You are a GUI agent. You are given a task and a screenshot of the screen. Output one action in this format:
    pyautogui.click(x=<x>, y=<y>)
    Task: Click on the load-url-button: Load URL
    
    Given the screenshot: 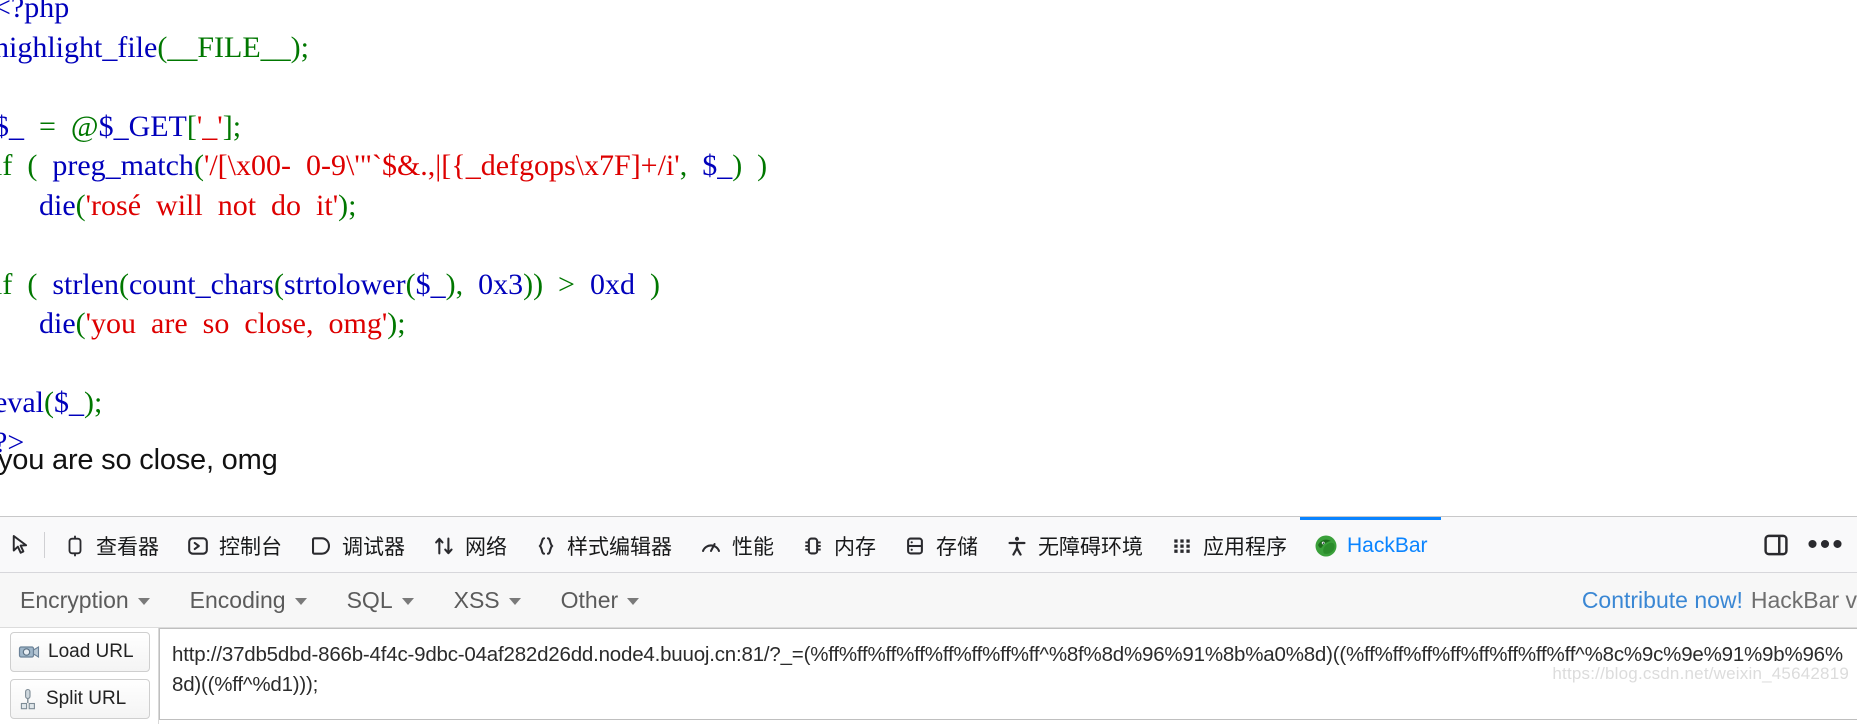 What is the action you would take?
    pyautogui.click(x=80, y=652)
    